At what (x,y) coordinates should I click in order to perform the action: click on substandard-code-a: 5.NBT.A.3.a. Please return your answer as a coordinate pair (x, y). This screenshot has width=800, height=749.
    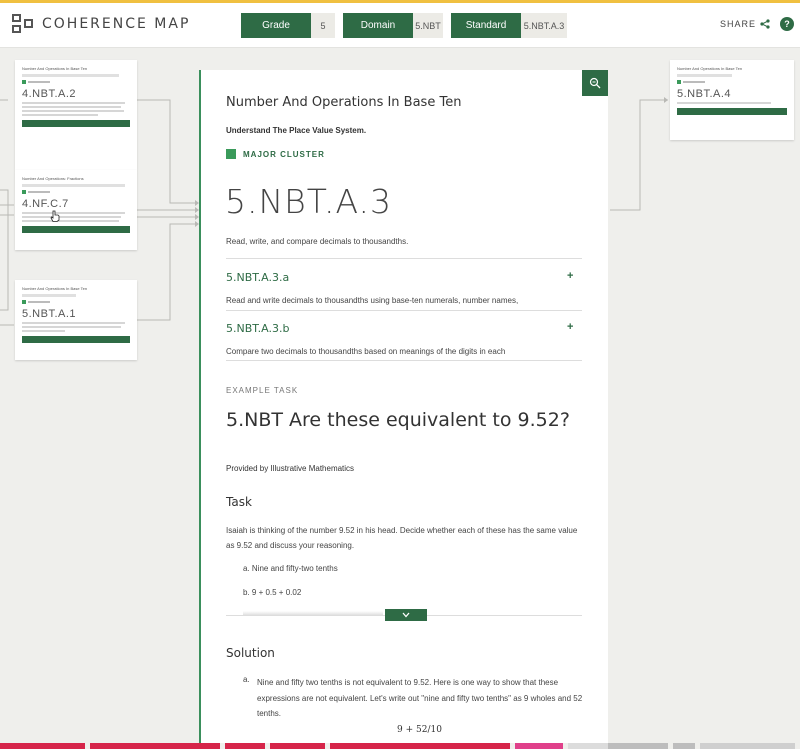
    Looking at the image, I should click on (257, 277).